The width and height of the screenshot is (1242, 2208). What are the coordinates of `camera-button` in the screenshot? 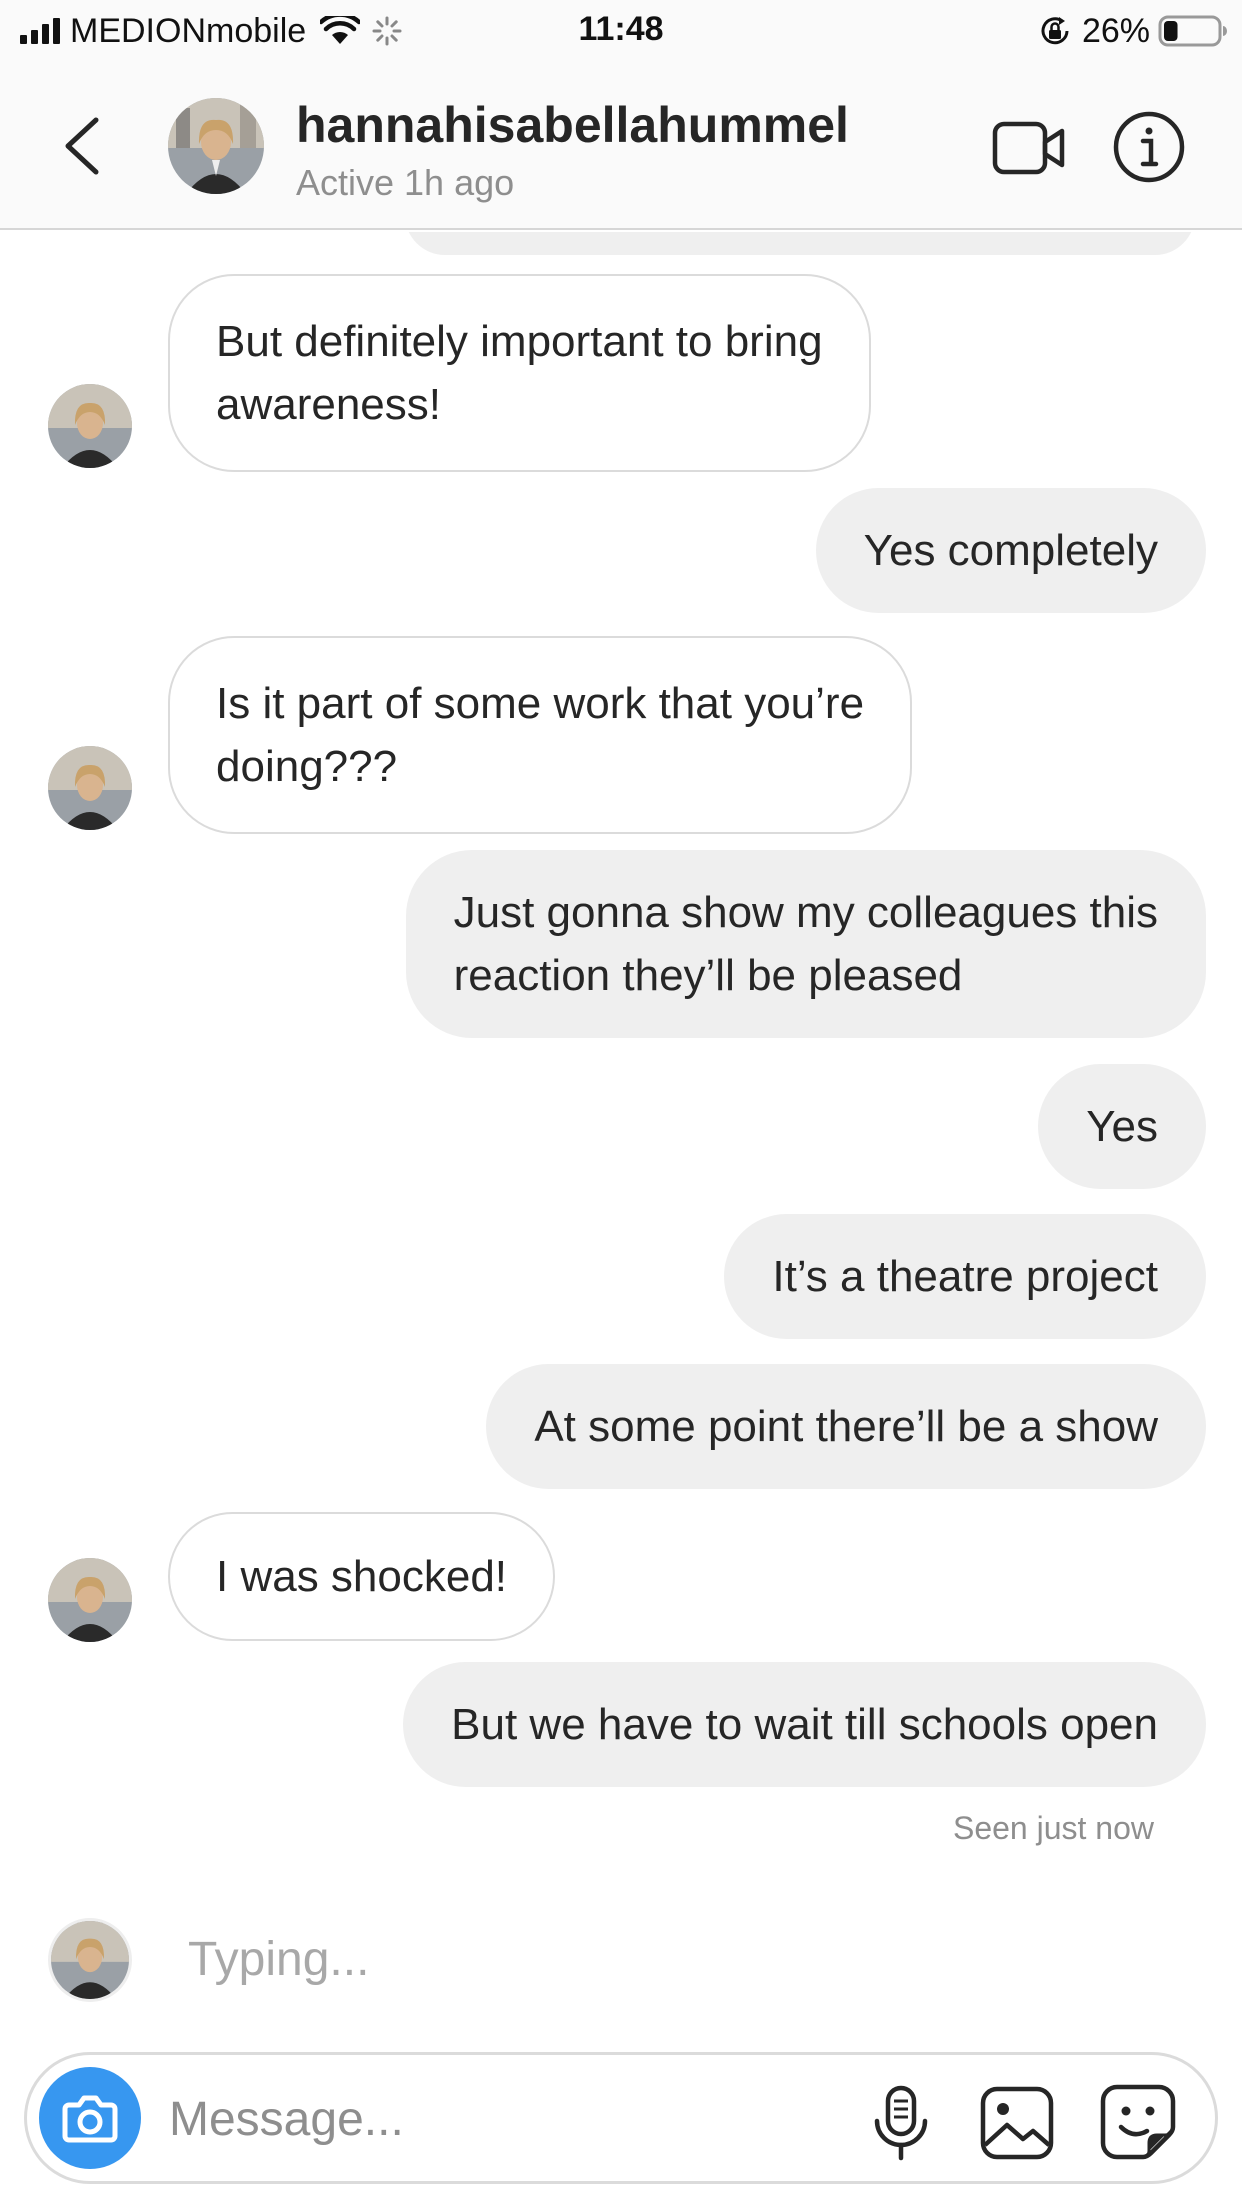 It's located at (90, 2118).